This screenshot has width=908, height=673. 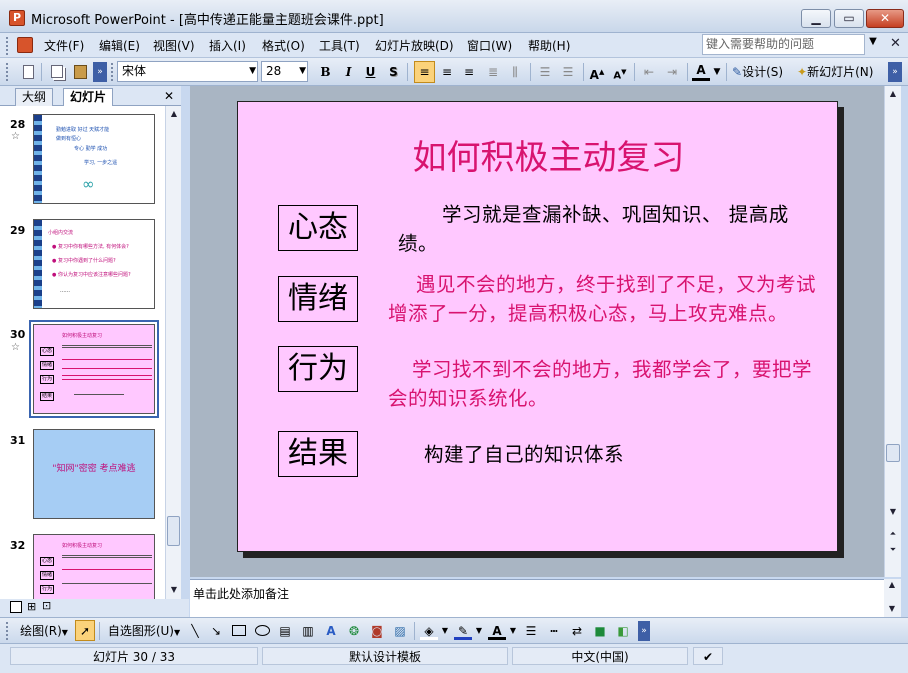 I want to click on tab-outline: 大纲, so click(x=34, y=97).